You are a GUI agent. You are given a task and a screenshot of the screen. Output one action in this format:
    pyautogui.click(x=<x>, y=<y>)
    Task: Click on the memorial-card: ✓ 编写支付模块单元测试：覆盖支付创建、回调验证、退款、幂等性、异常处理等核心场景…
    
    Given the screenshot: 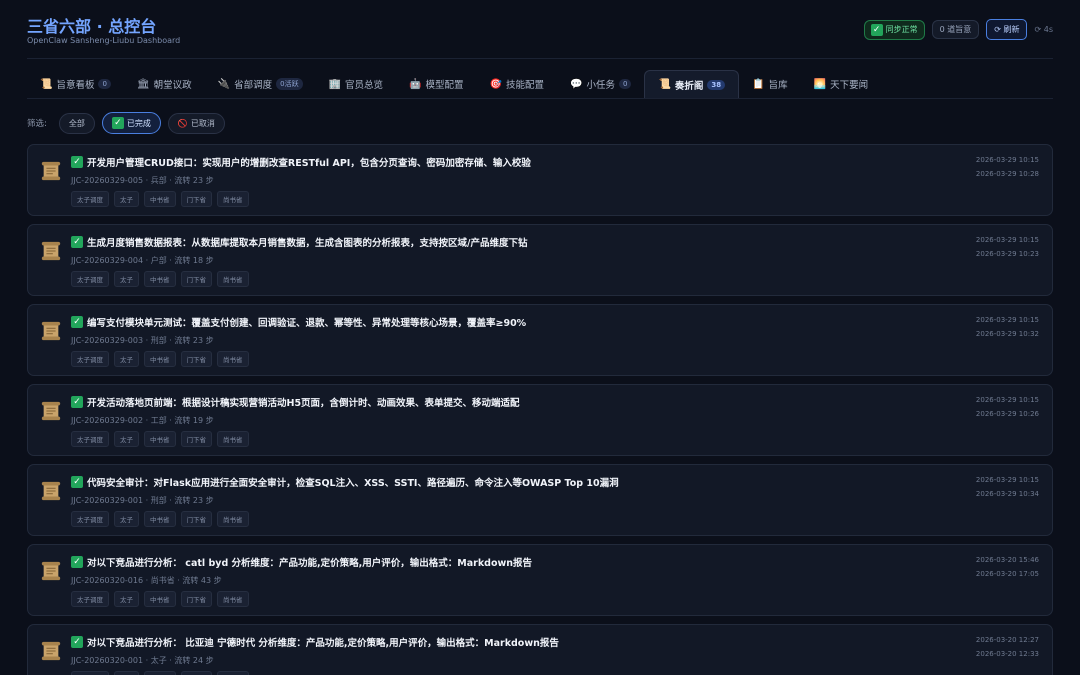 What is the action you would take?
    pyautogui.click(x=540, y=340)
    